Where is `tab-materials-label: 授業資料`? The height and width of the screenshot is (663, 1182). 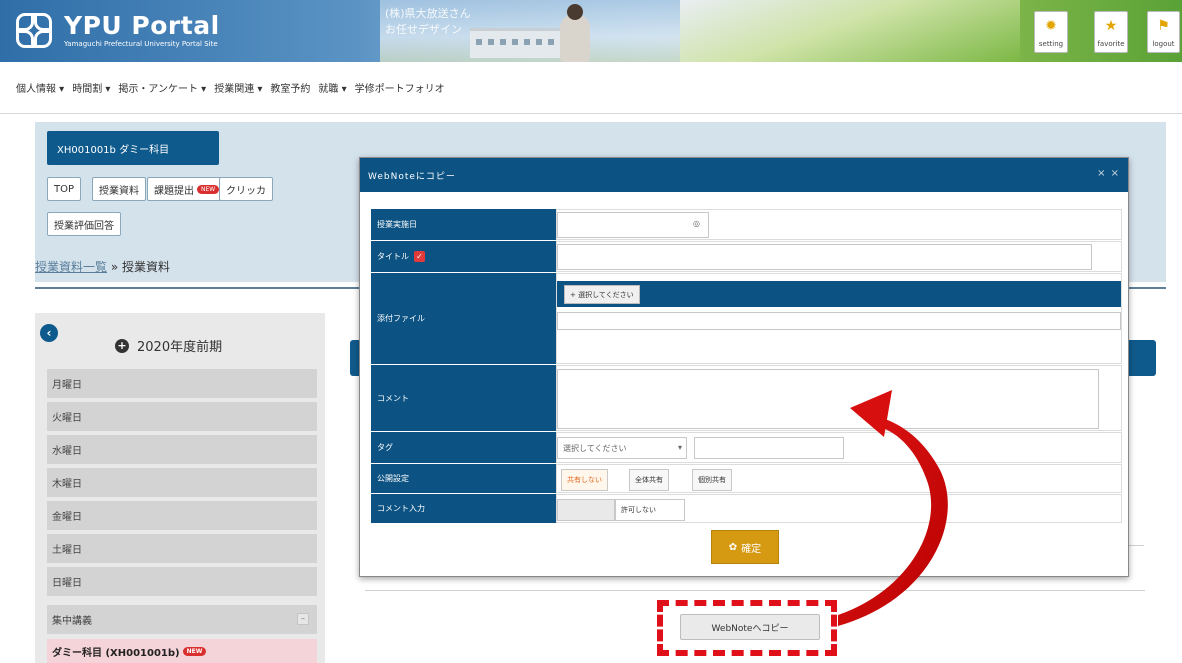 tab-materials-label: 授業資料 is located at coordinates (119, 191).